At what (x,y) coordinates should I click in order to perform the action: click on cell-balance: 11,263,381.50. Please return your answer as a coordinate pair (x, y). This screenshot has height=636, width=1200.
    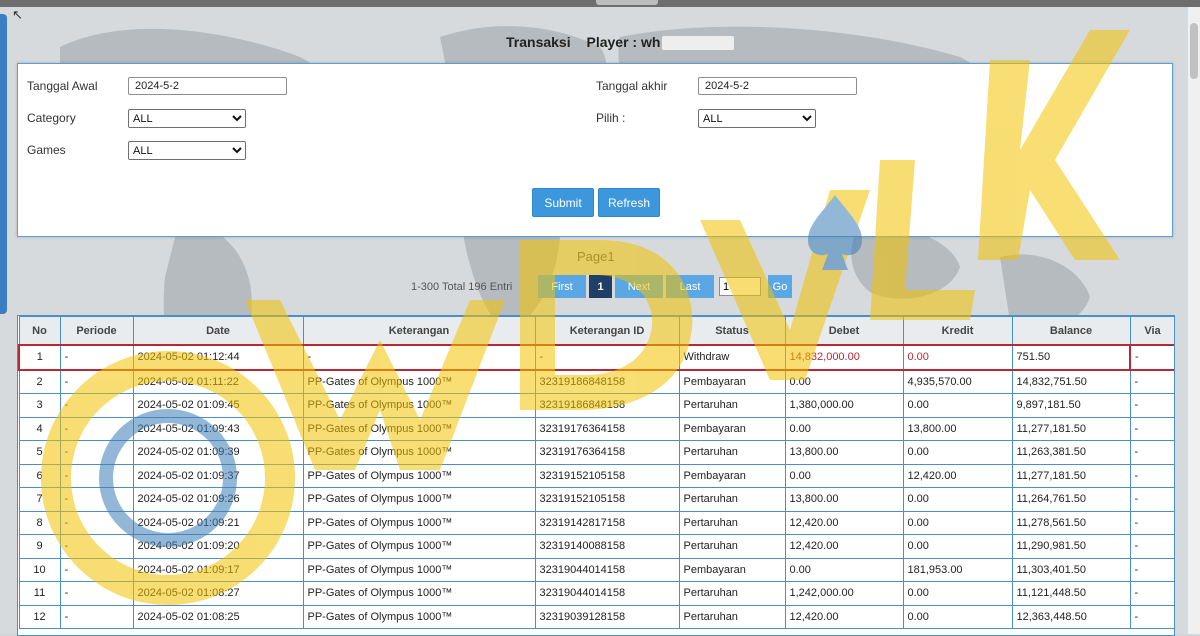
    Looking at the image, I should click on (1071, 452).